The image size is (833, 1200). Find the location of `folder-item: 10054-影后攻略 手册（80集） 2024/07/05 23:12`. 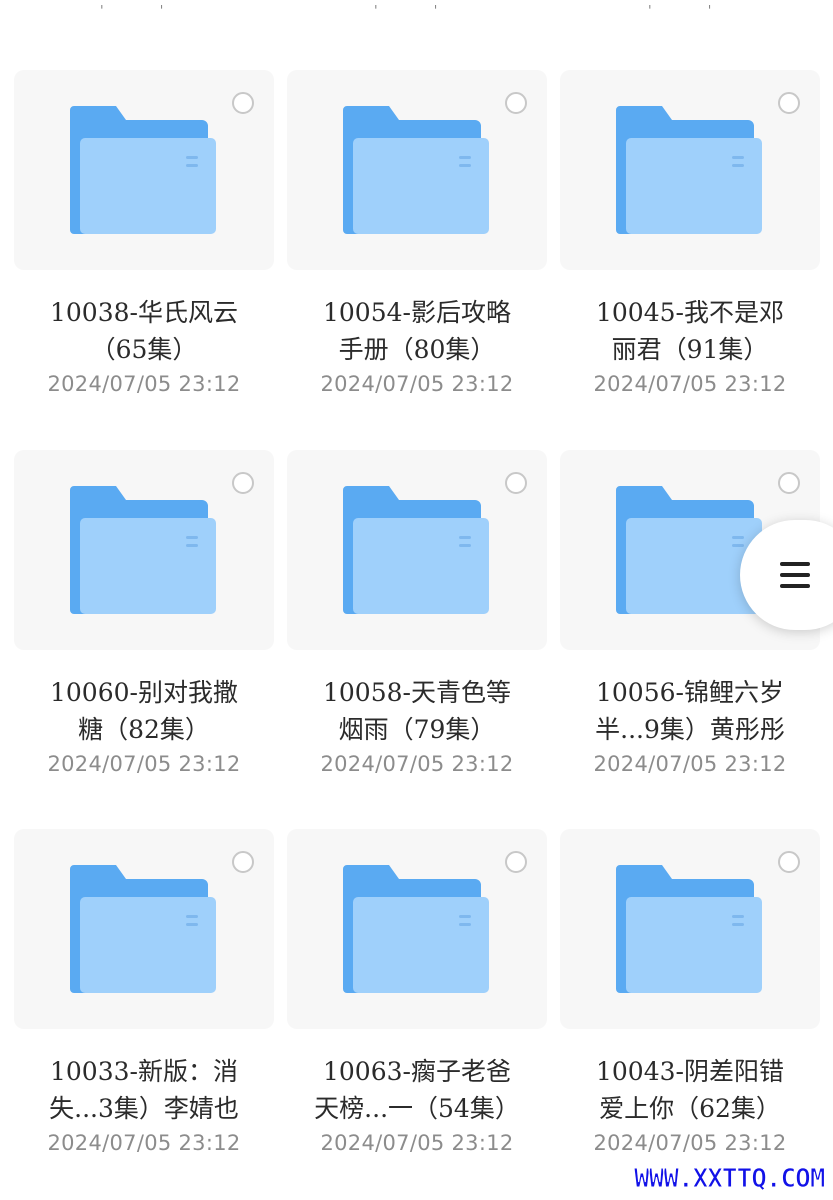

folder-item: 10054-影后攻略 手册（80集） 2024/07/05 23:12 is located at coordinates (417, 250).